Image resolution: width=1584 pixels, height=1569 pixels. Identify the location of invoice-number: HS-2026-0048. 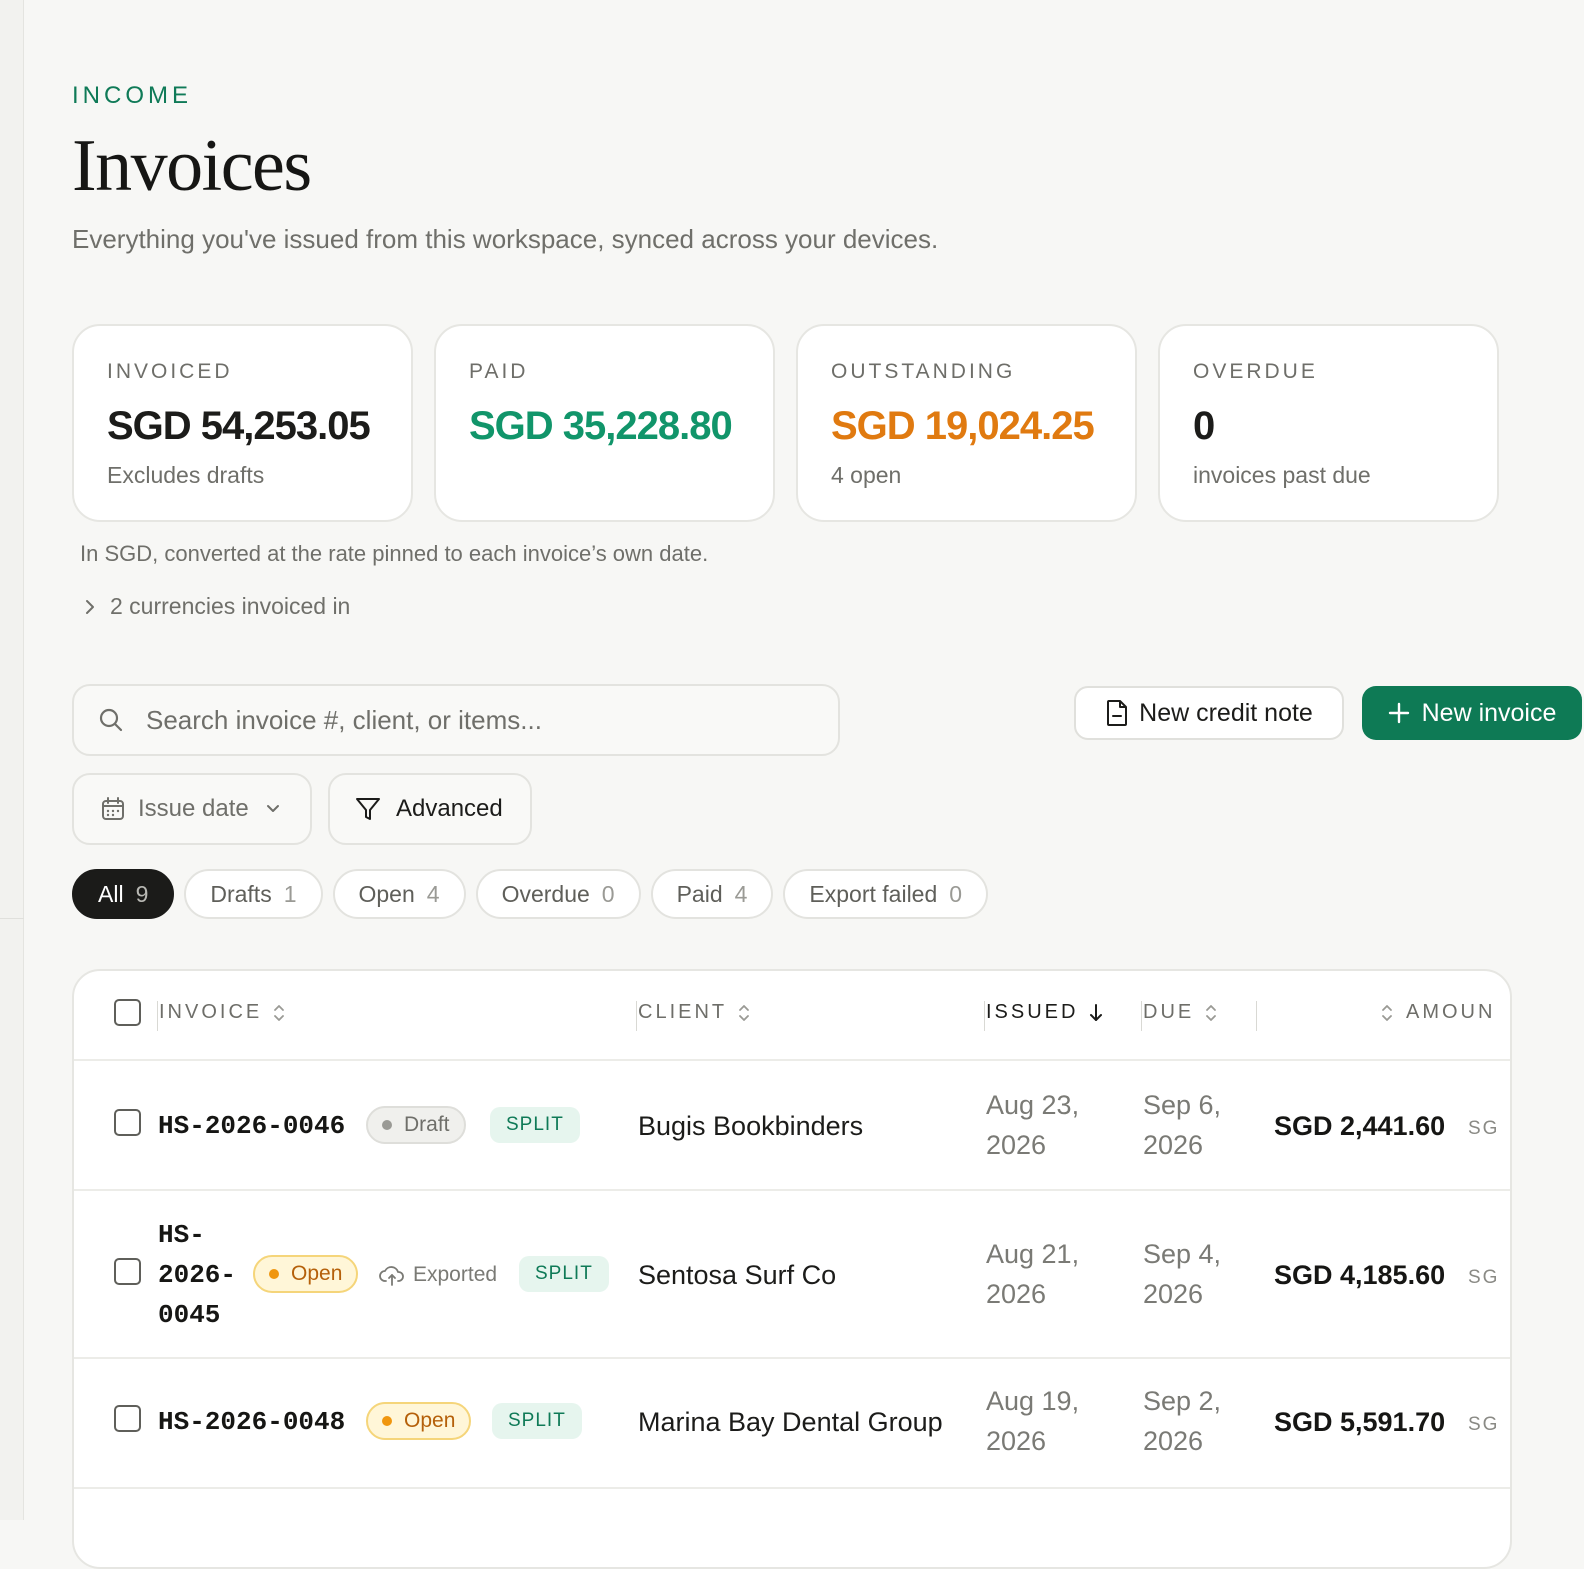
(251, 1422).